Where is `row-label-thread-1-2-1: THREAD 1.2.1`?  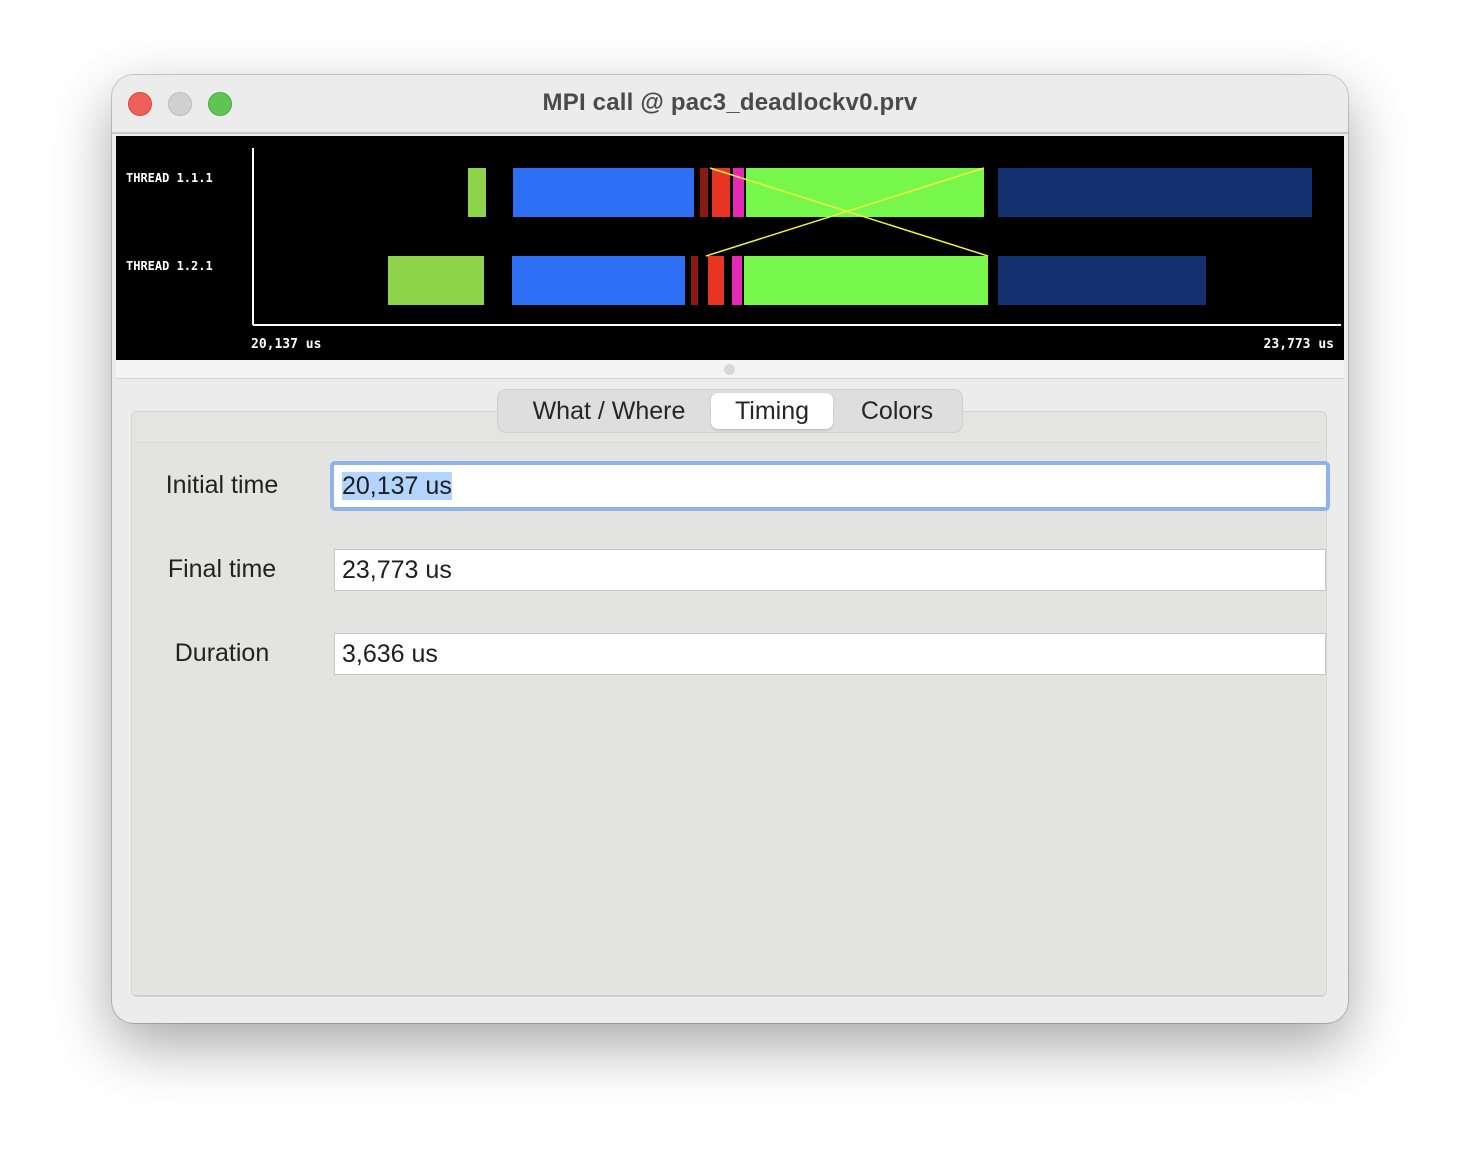 row-label-thread-1-2-1: THREAD 1.2.1 is located at coordinates (169, 266).